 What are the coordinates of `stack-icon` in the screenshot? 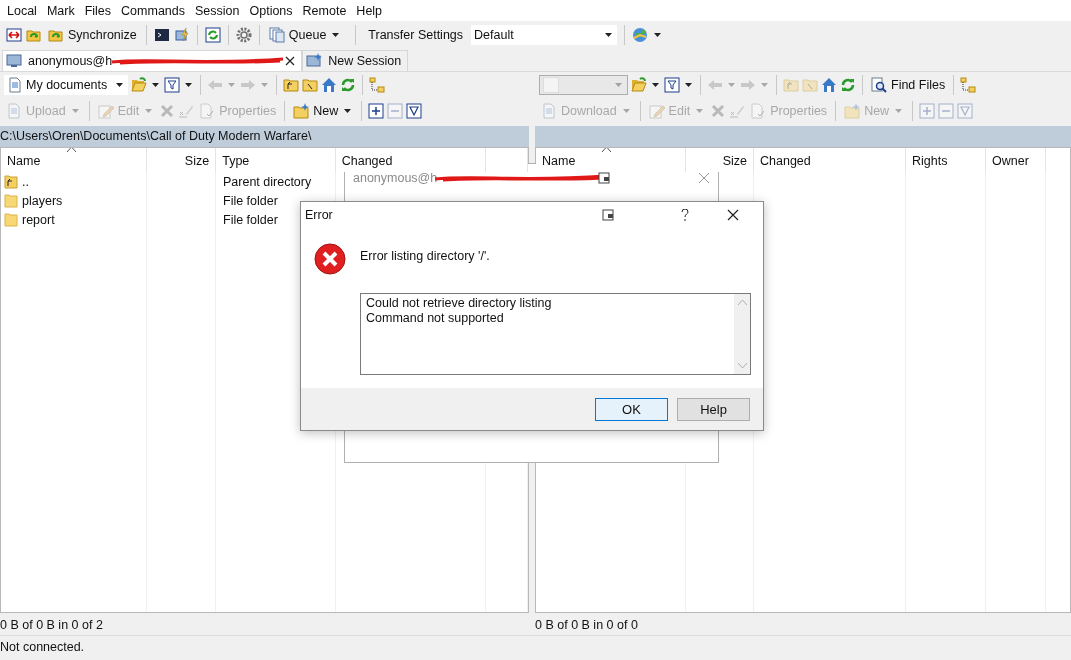 It's located at (276, 35).